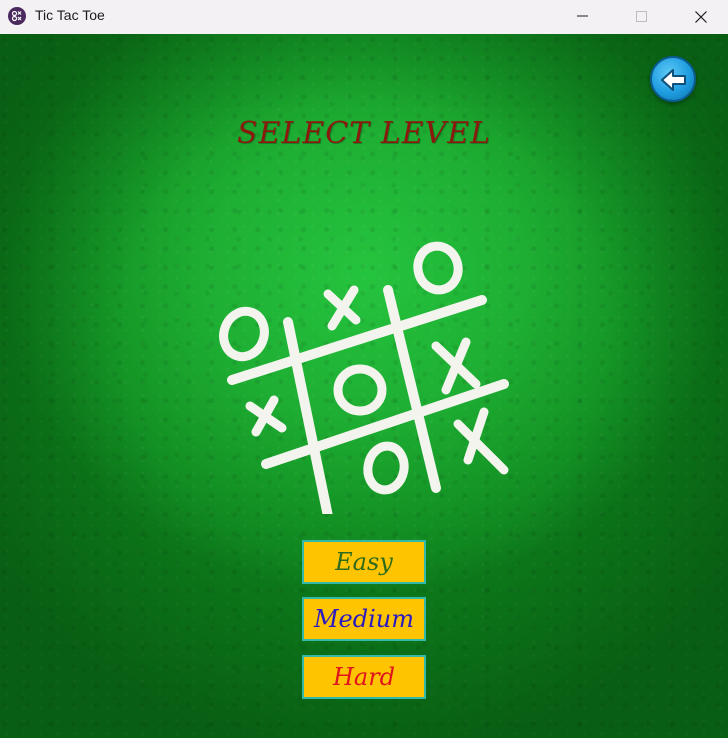 This screenshot has height=738, width=728. I want to click on maximize-icon, so click(641, 16).